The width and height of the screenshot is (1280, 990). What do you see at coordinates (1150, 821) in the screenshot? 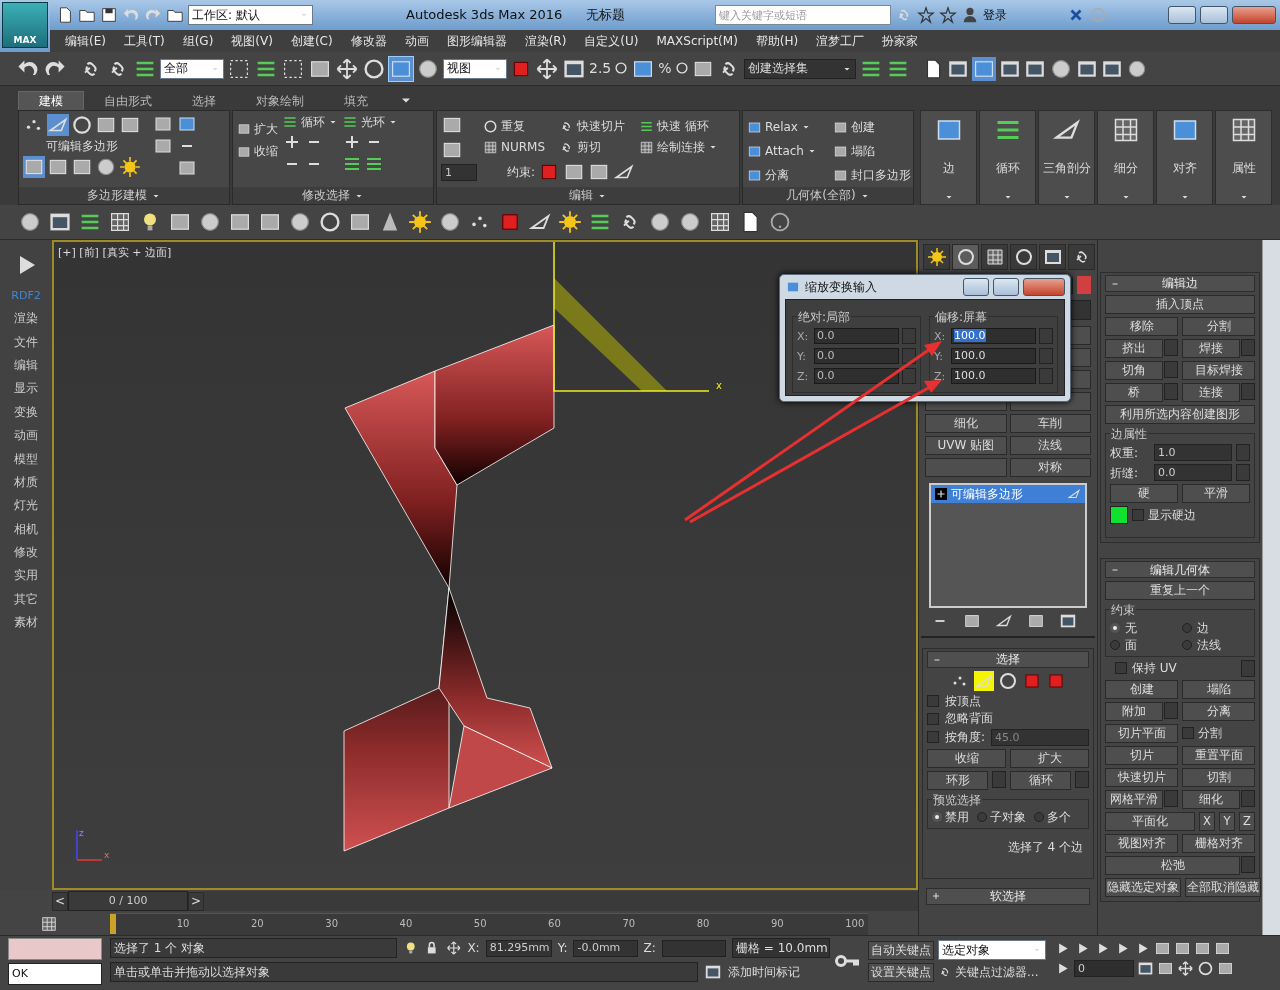
I see `panel-button: 平面化` at bounding box center [1150, 821].